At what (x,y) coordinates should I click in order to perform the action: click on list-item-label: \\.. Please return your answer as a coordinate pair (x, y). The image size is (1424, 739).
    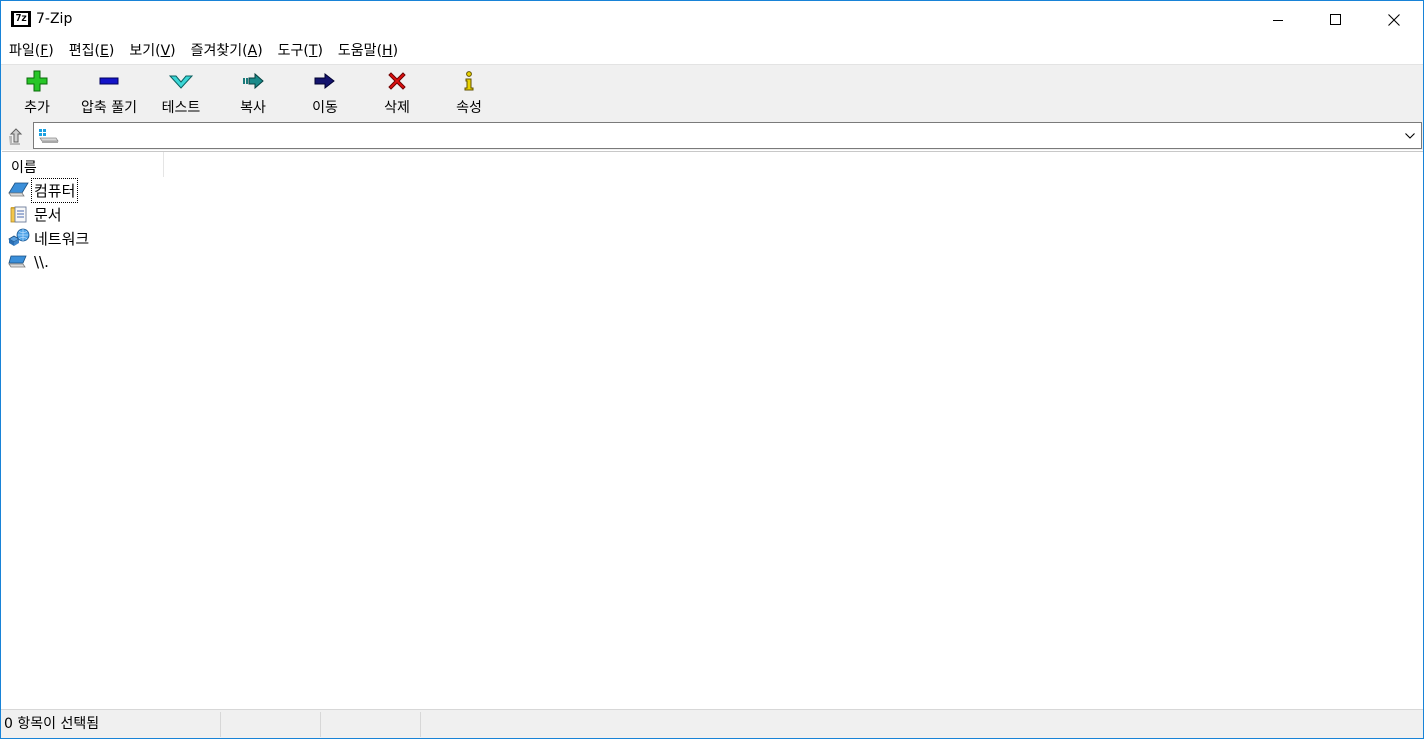
    Looking at the image, I should click on (41, 262).